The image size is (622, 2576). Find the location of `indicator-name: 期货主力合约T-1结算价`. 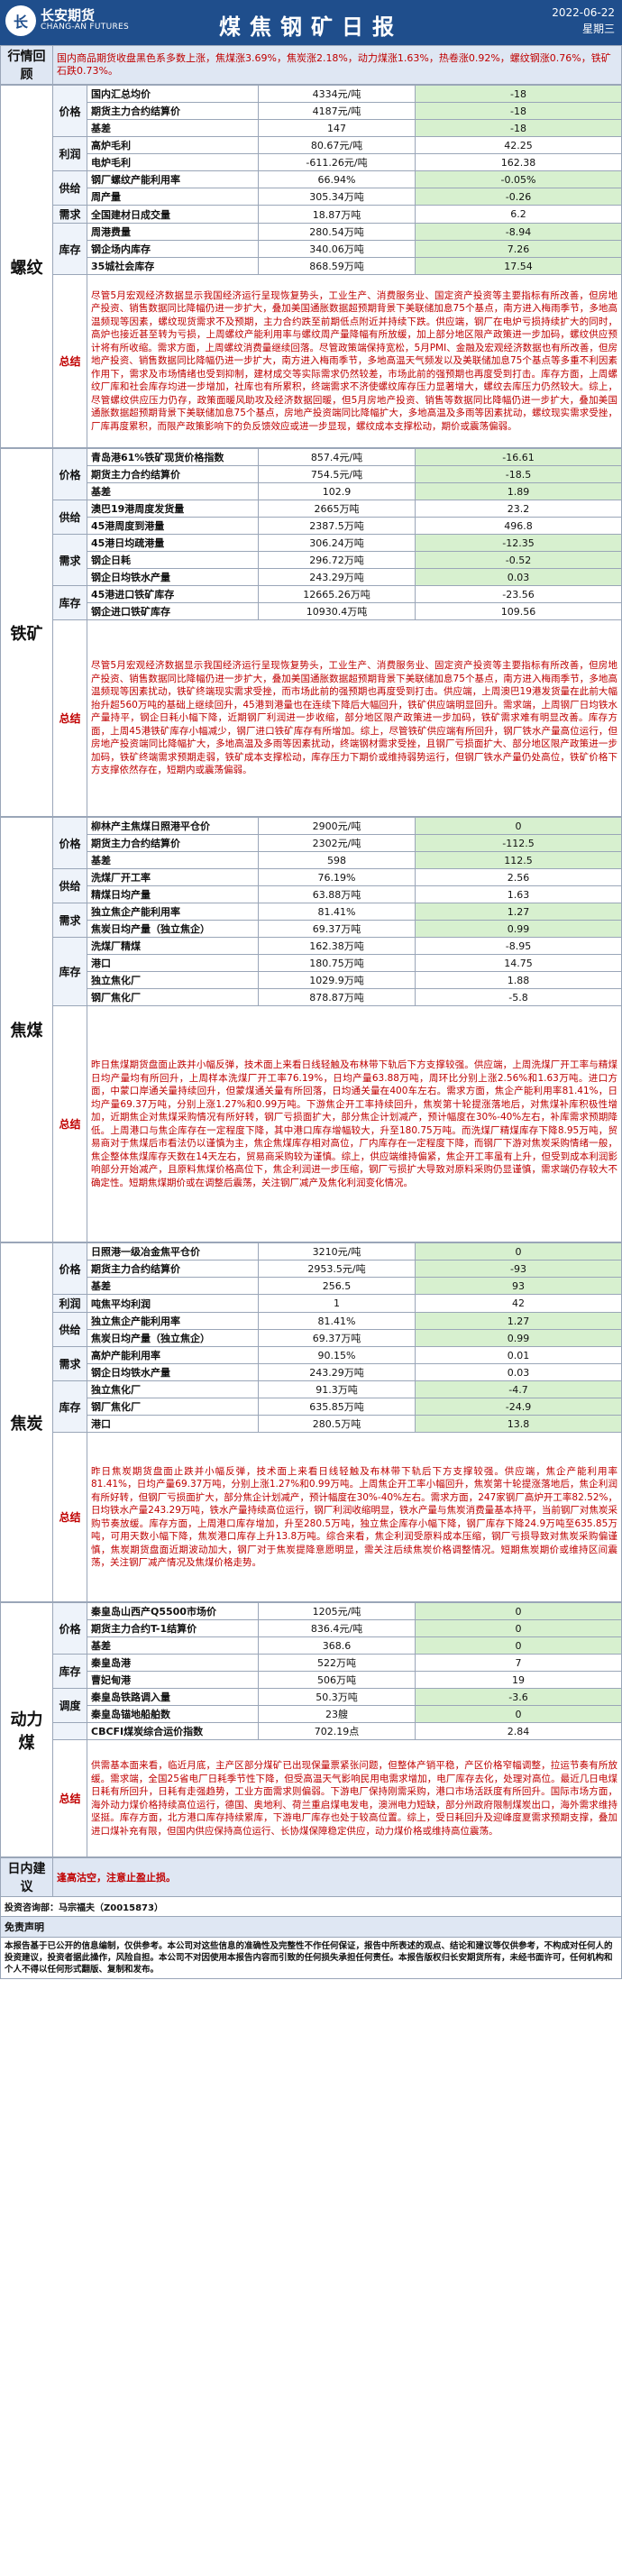

indicator-name: 期货主力合约T-1结算价 is located at coordinates (173, 1628).